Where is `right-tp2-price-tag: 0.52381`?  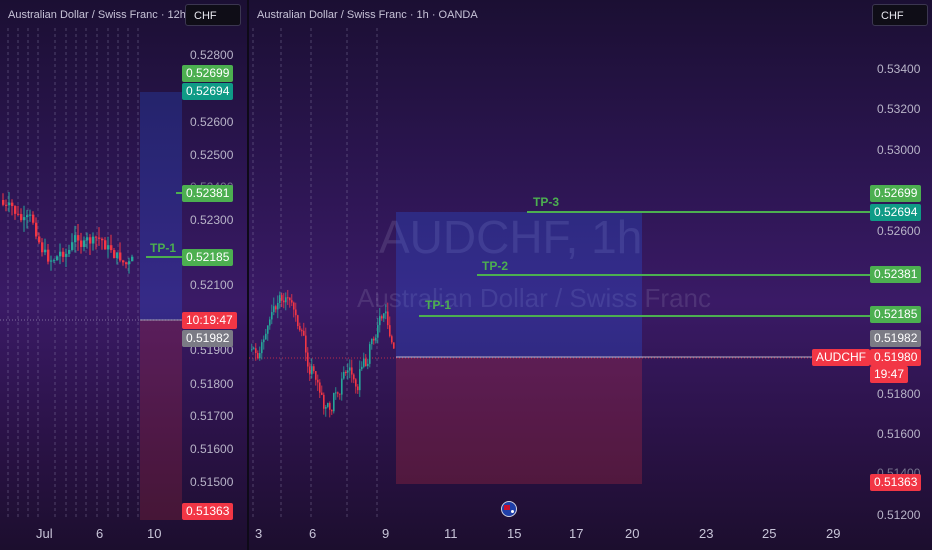 right-tp2-price-tag: 0.52381 is located at coordinates (896, 274).